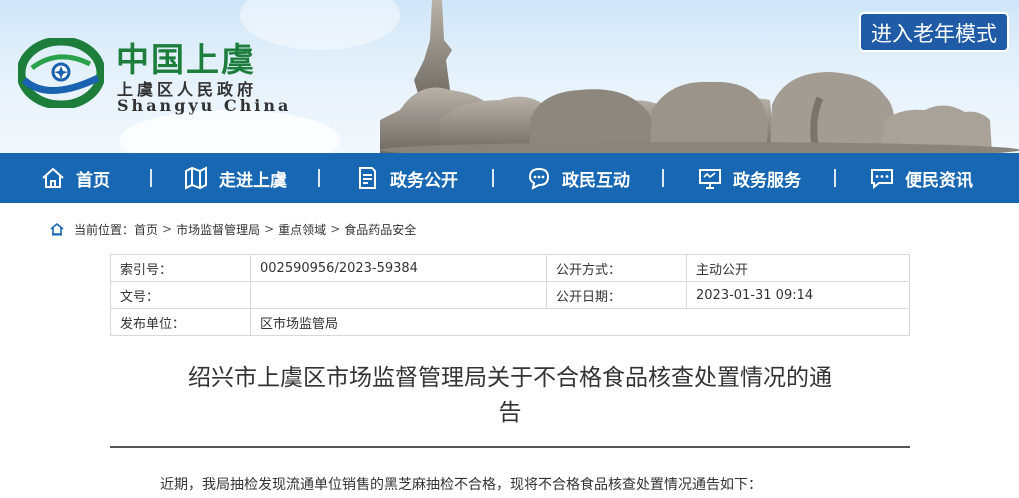 The width and height of the screenshot is (1019, 498). I want to click on nav-item-public-info: 便民资讯, so click(921, 178).